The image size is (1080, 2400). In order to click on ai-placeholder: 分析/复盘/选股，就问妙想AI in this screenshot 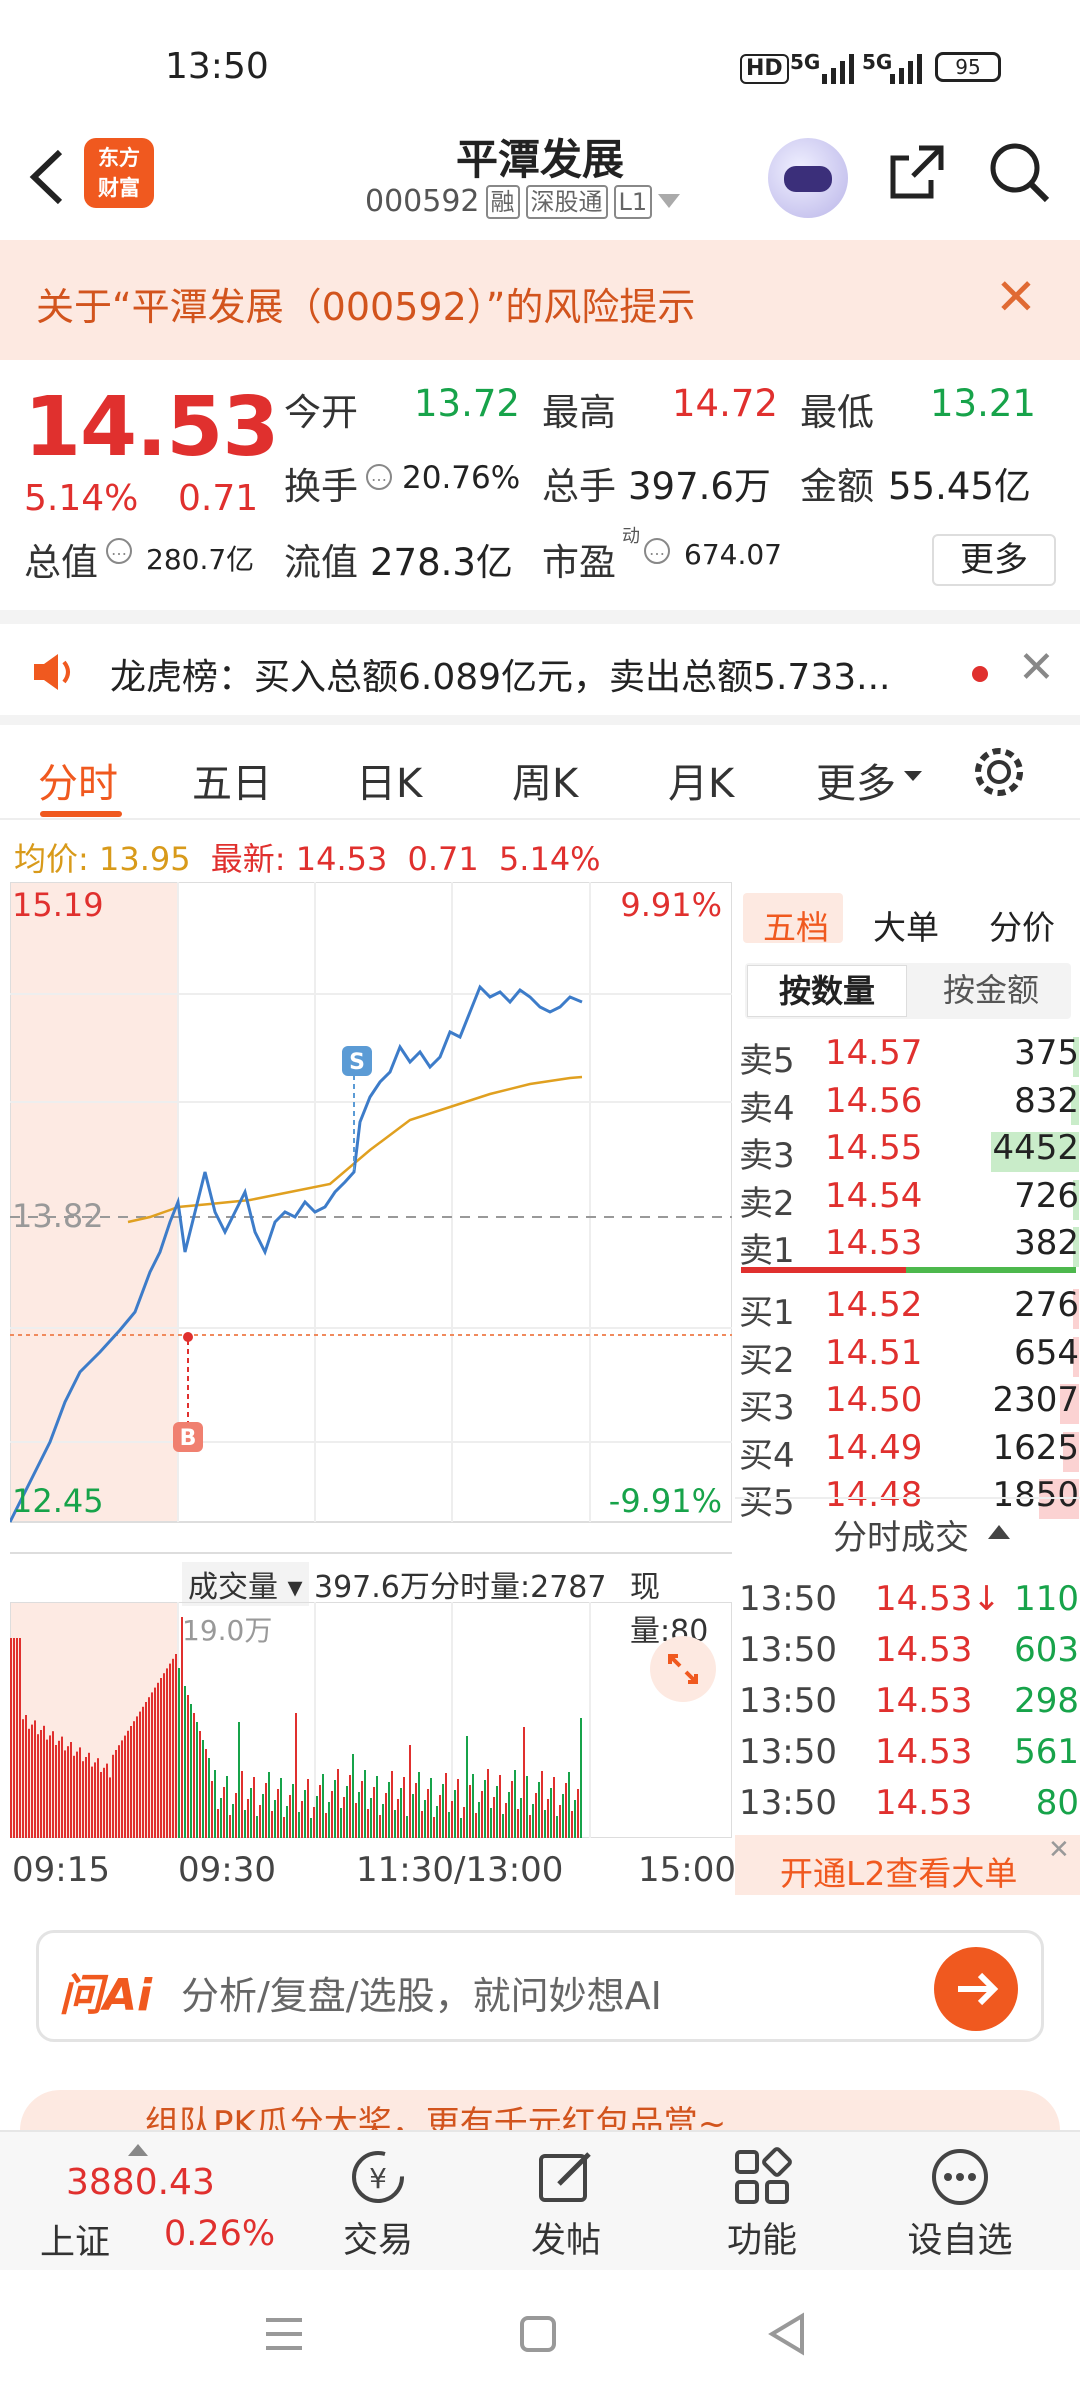, I will do `click(421, 1992)`.